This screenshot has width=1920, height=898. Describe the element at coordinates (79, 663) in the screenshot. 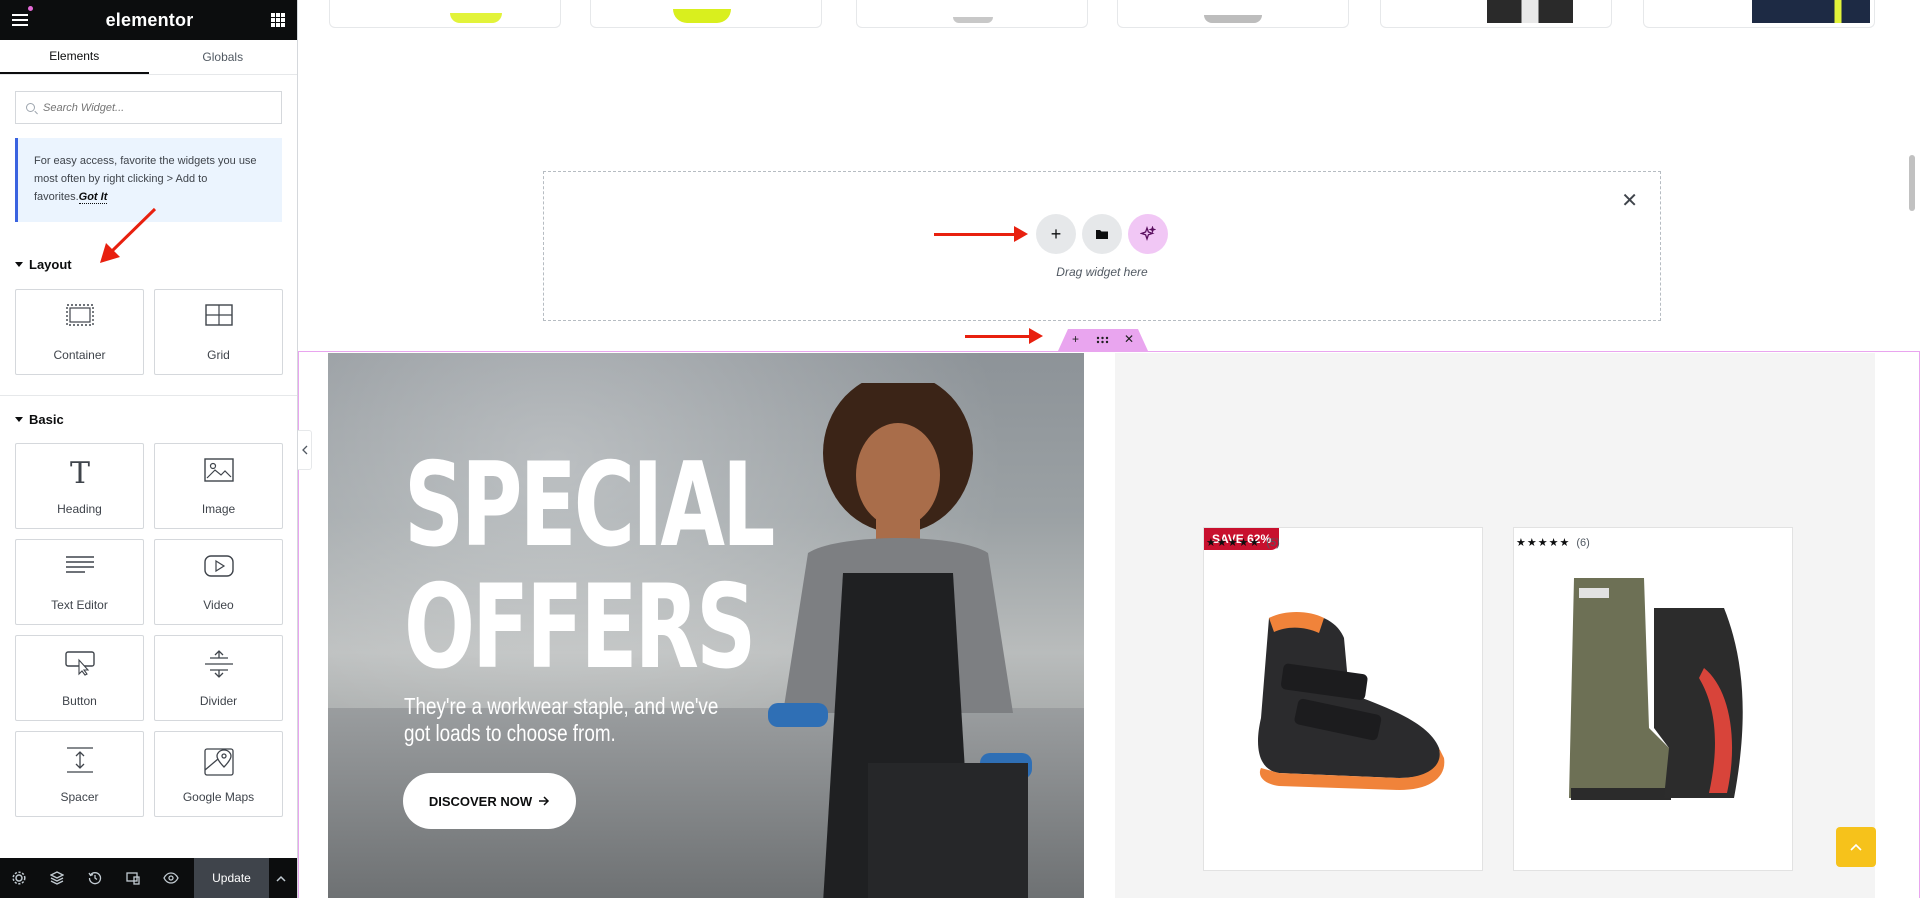

I see `button-icon` at that location.